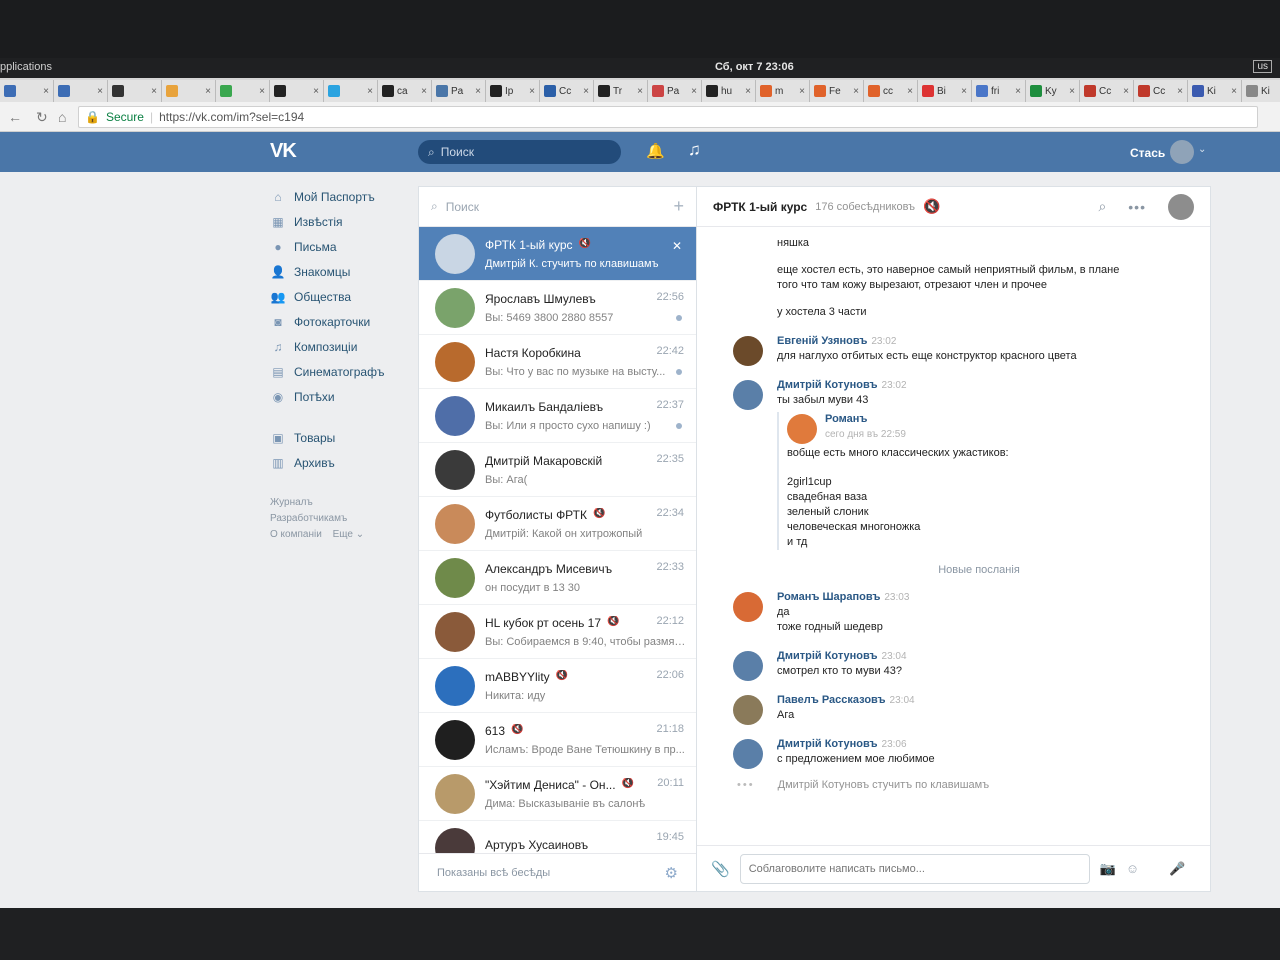 The height and width of the screenshot is (960, 1280). Describe the element at coordinates (1053, 91) in the screenshot. I see `browser-tab: Ky ×` at that location.